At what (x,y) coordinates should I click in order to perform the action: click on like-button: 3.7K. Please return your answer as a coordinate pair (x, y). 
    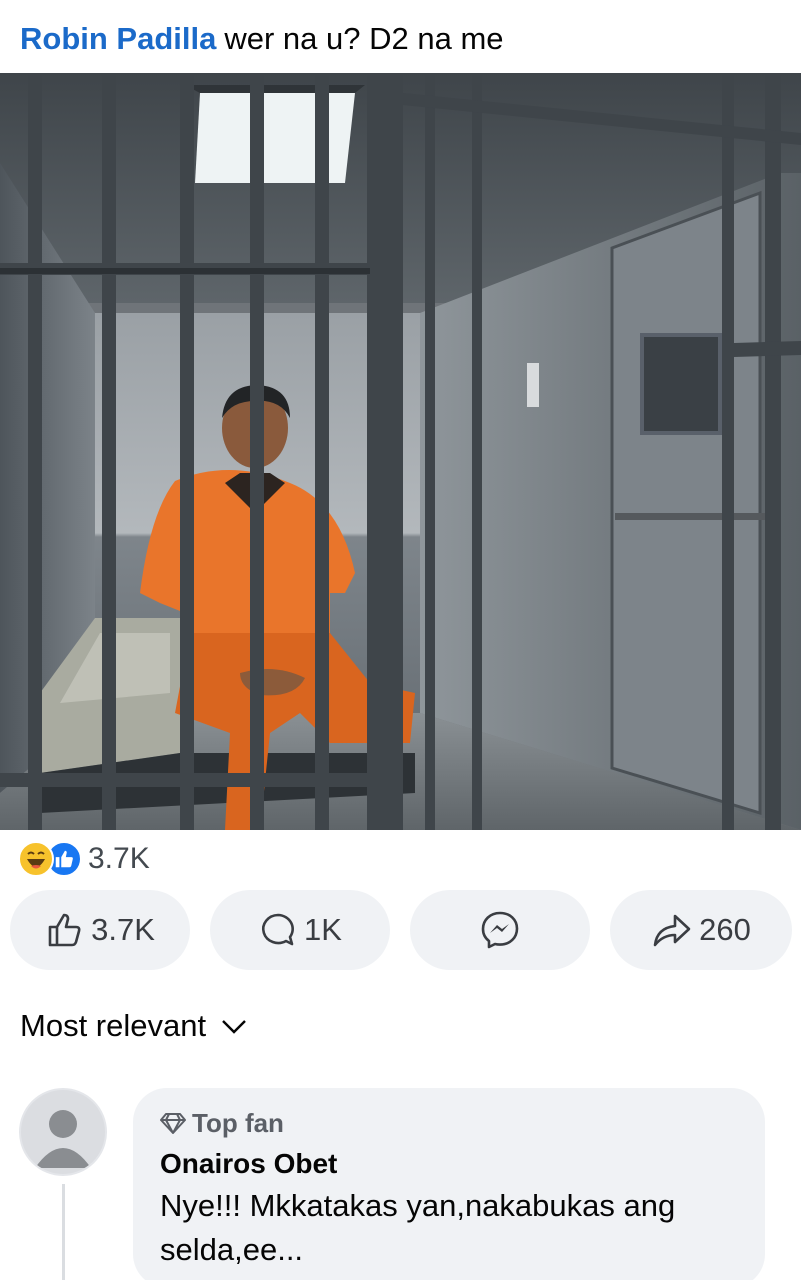
    Looking at the image, I should click on (100, 930).